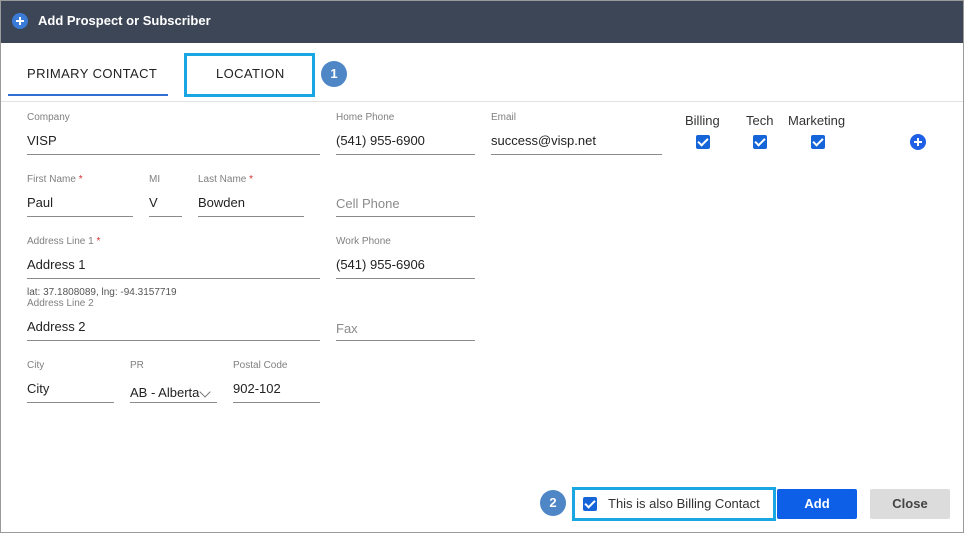  What do you see at coordinates (80, 202) in the screenshot?
I see `first-name-value: Paul` at bounding box center [80, 202].